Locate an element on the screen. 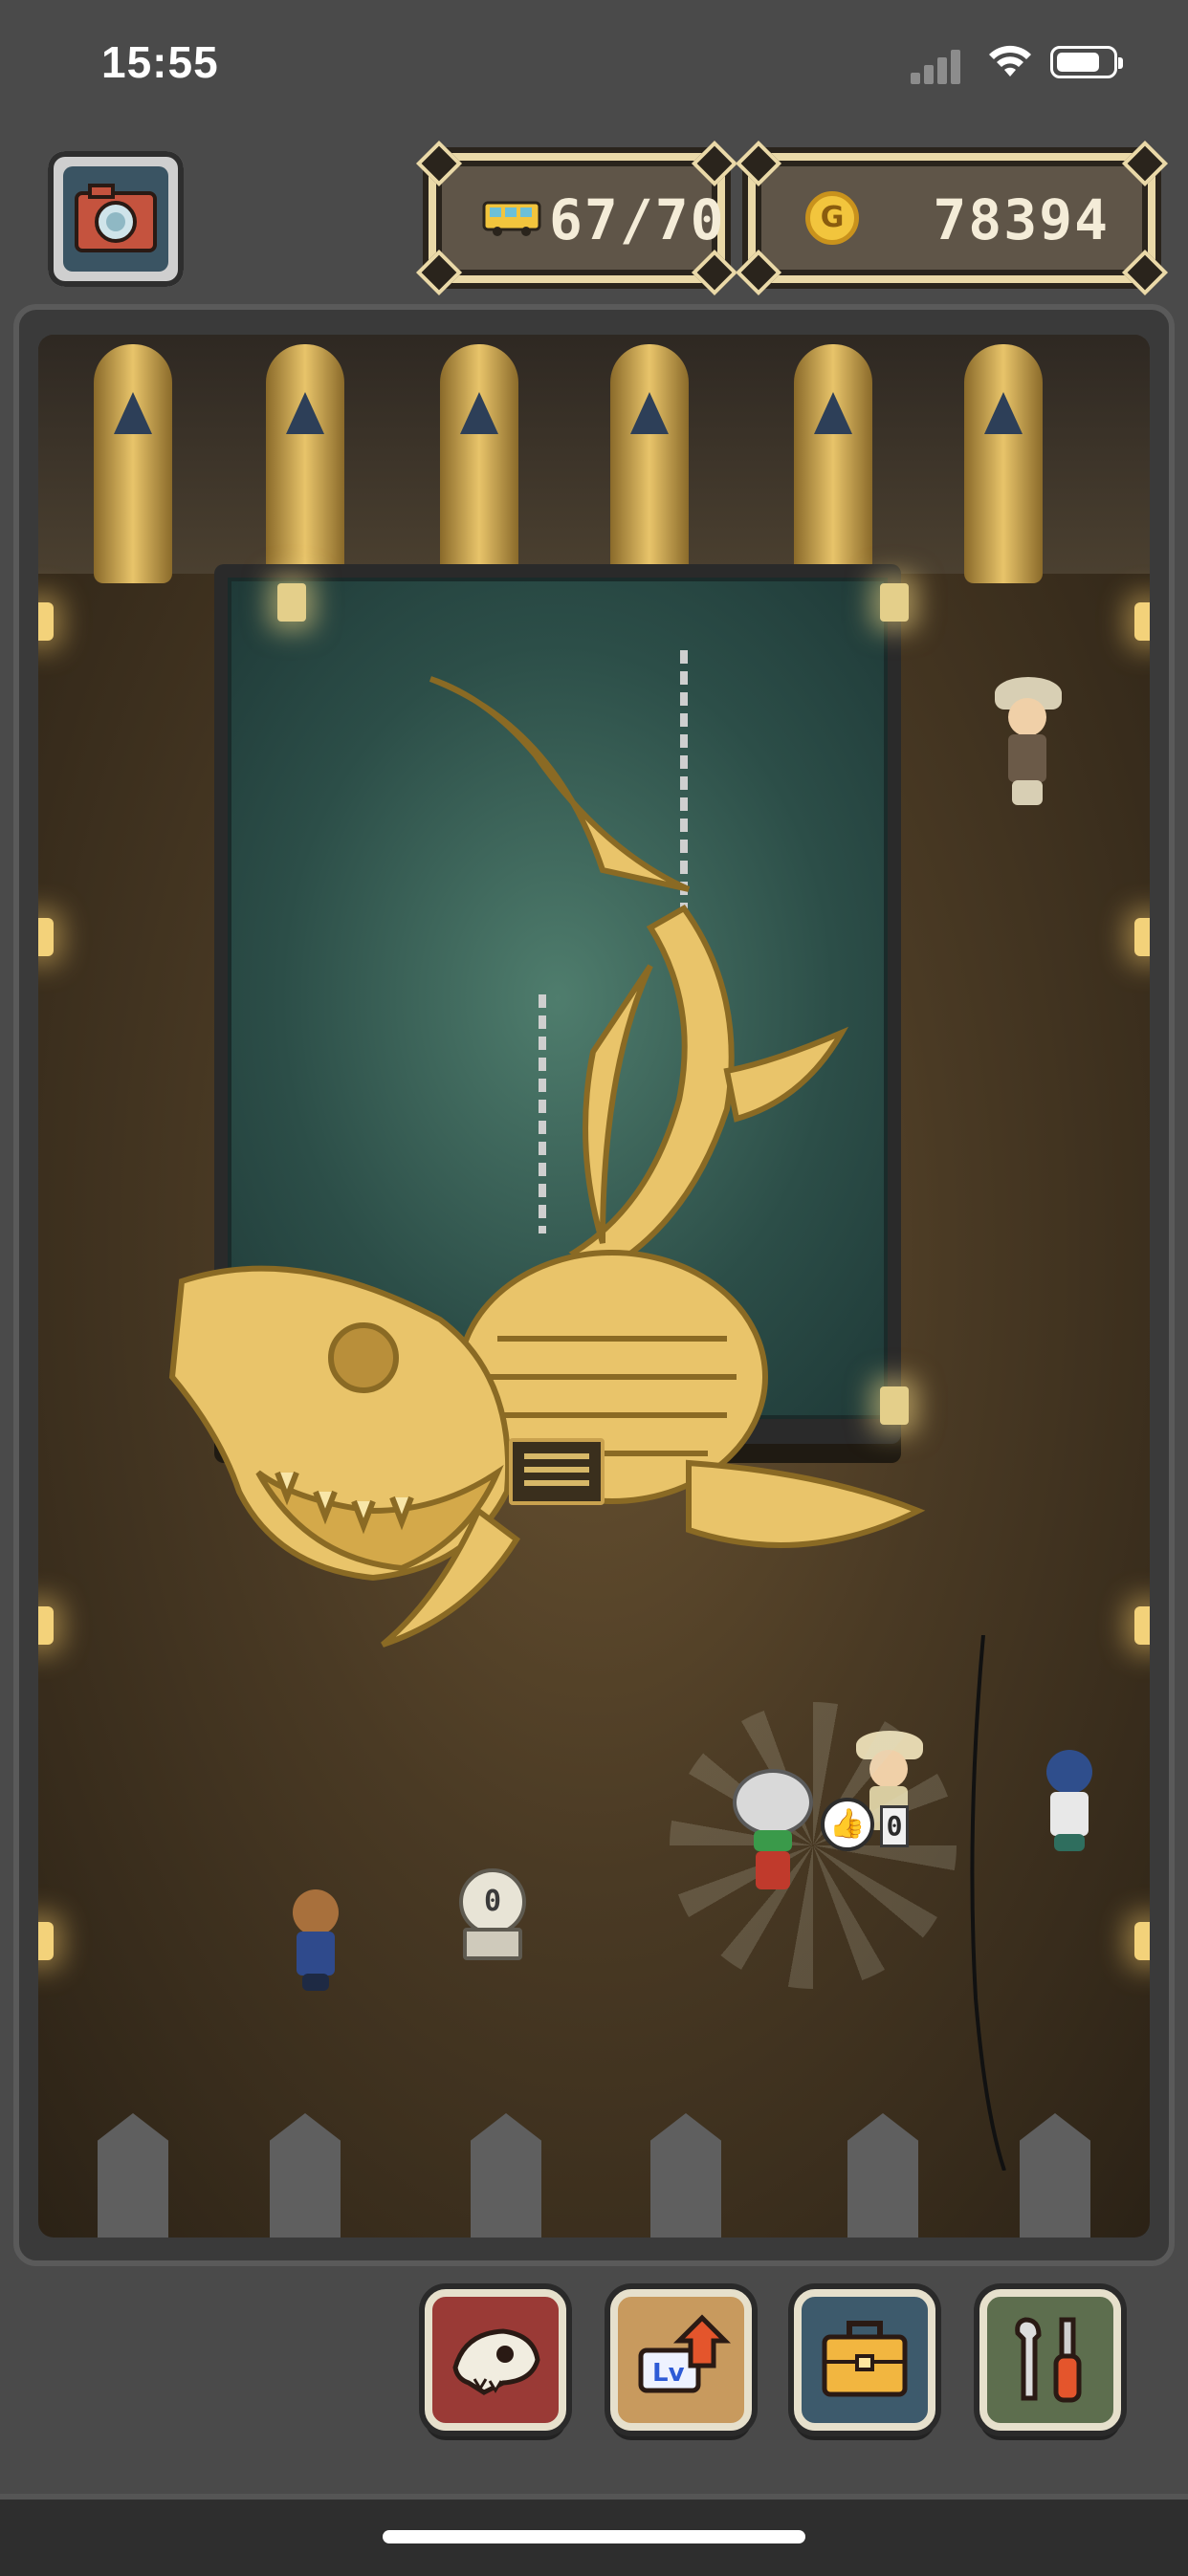  status-bar: 15:55 is located at coordinates (594, 67).